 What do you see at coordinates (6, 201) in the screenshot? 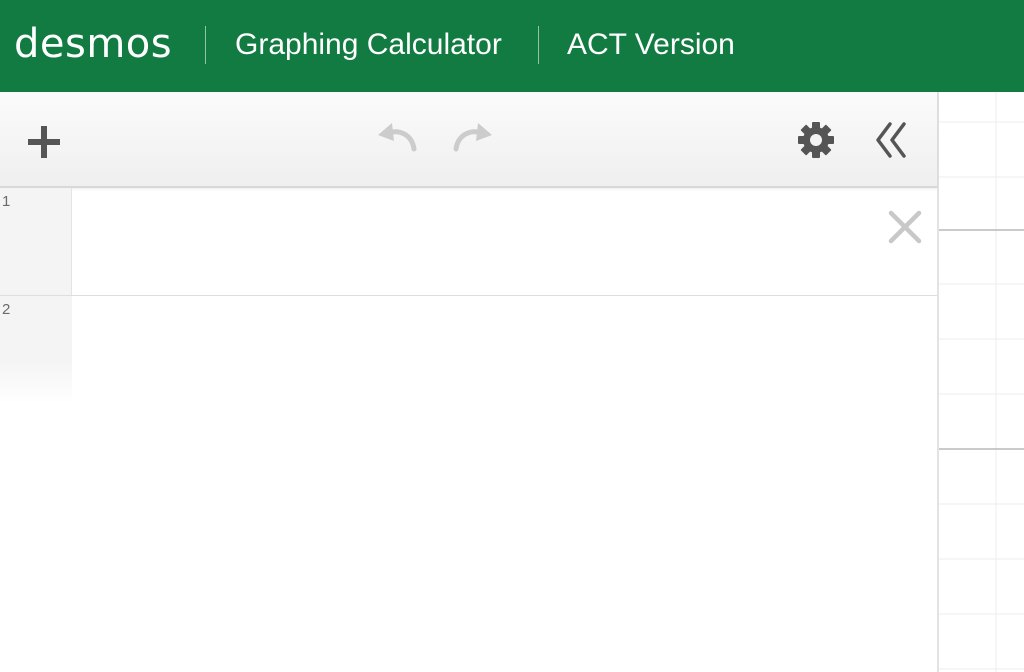
I see `expression-number: 1` at bounding box center [6, 201].